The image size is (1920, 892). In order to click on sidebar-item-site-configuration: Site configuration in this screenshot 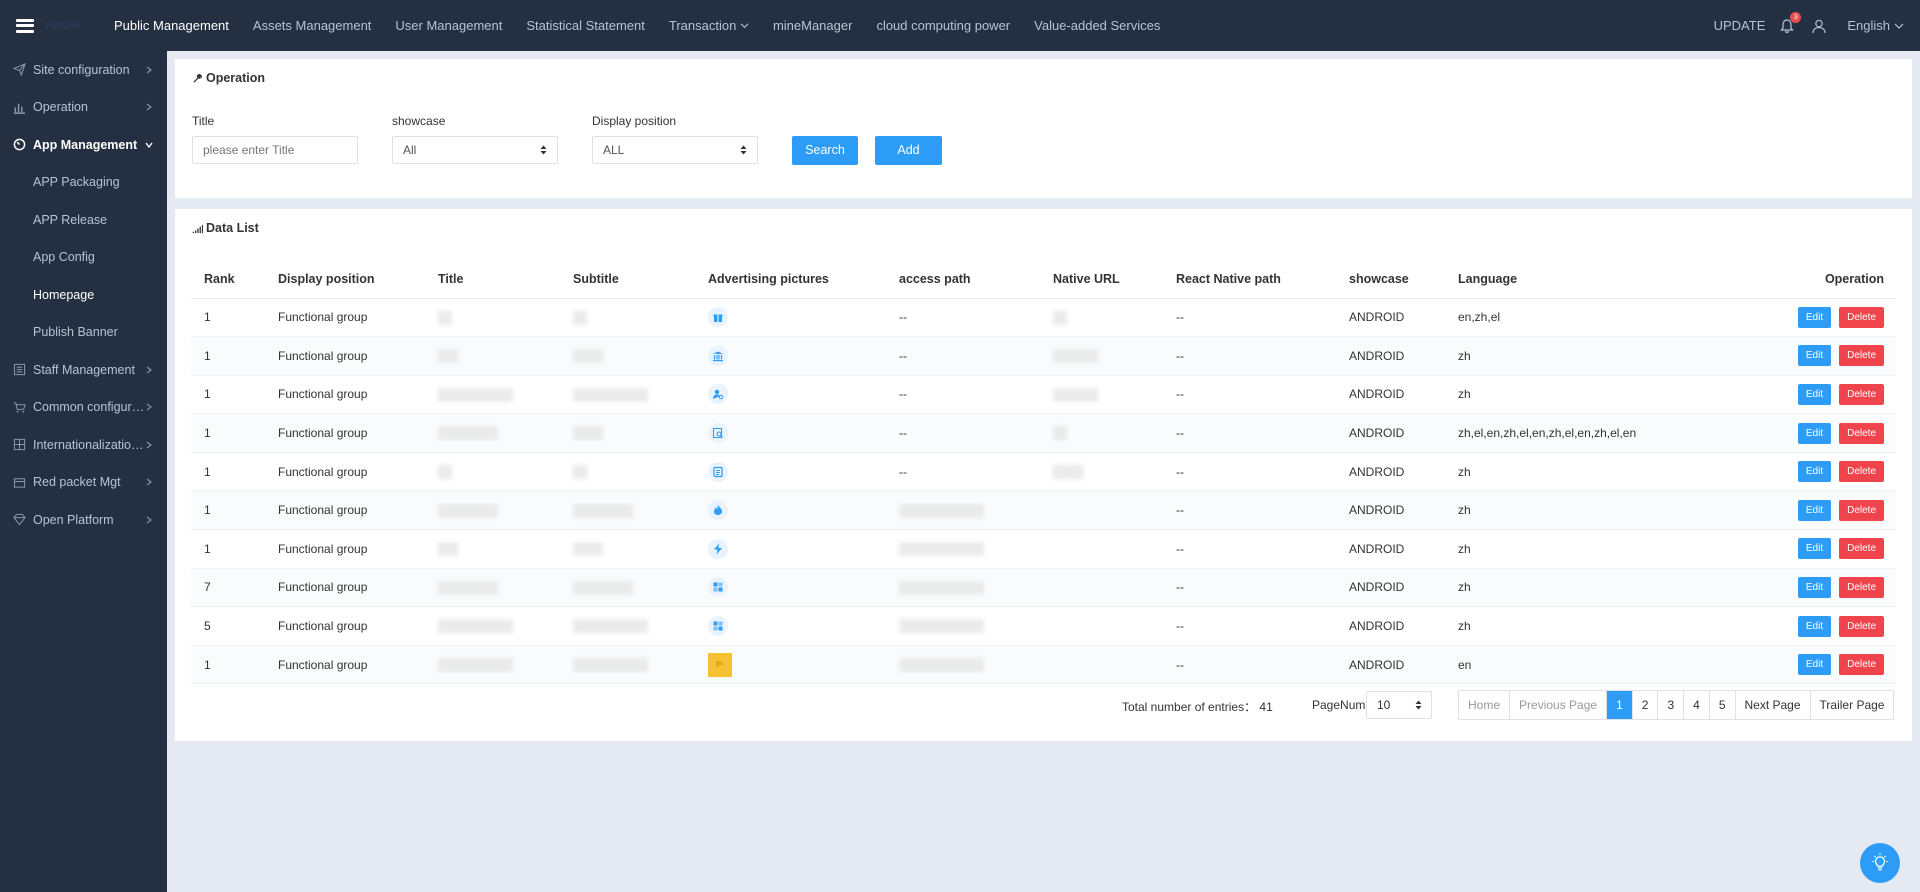, I will do `click(83, 70)`.